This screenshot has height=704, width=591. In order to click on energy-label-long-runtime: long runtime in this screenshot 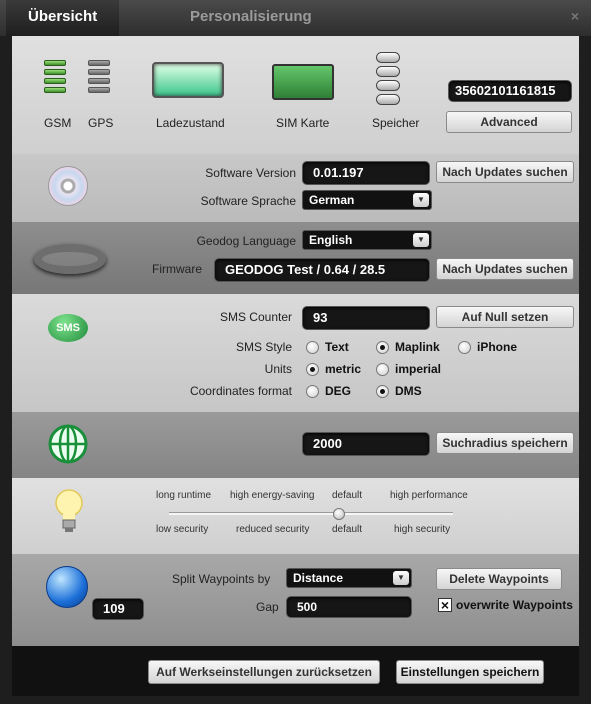, I will do `click(184, 495)`.